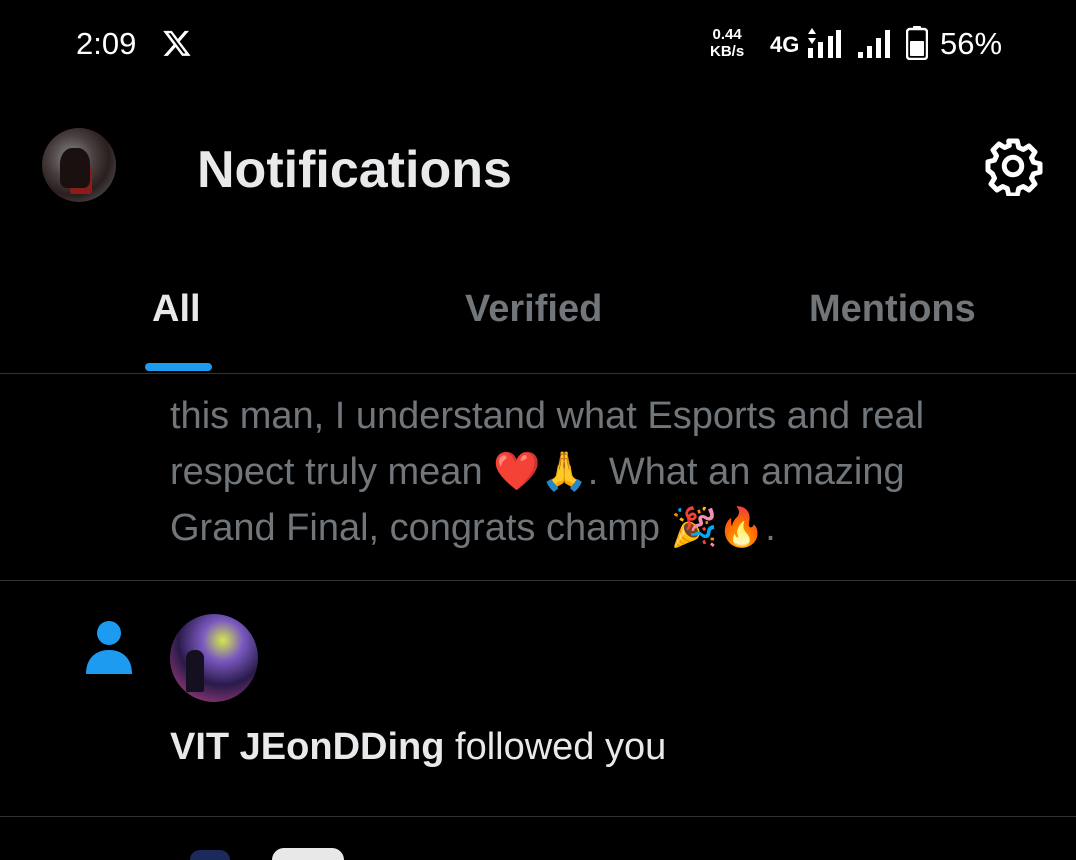 This screenshot has height=860, width=1076. Describe the element at coordinates (892, 309) in the screenshot. I see `tab-mentions: Mentions` at that location.